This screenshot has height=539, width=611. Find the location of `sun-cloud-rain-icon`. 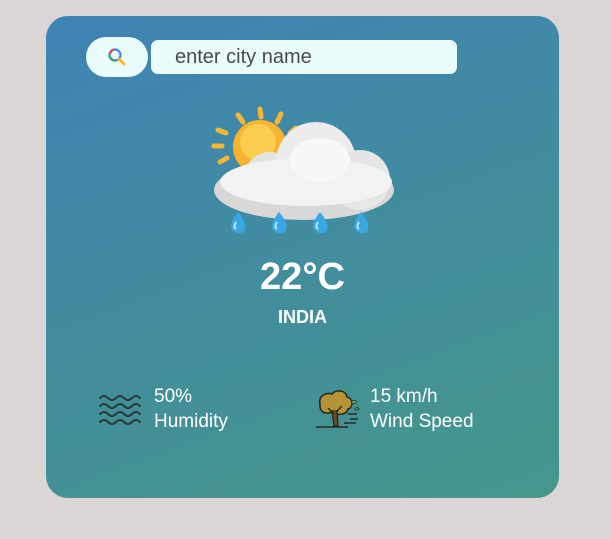

sun-cloud-rain-icon is located at coordinates (302, 170).